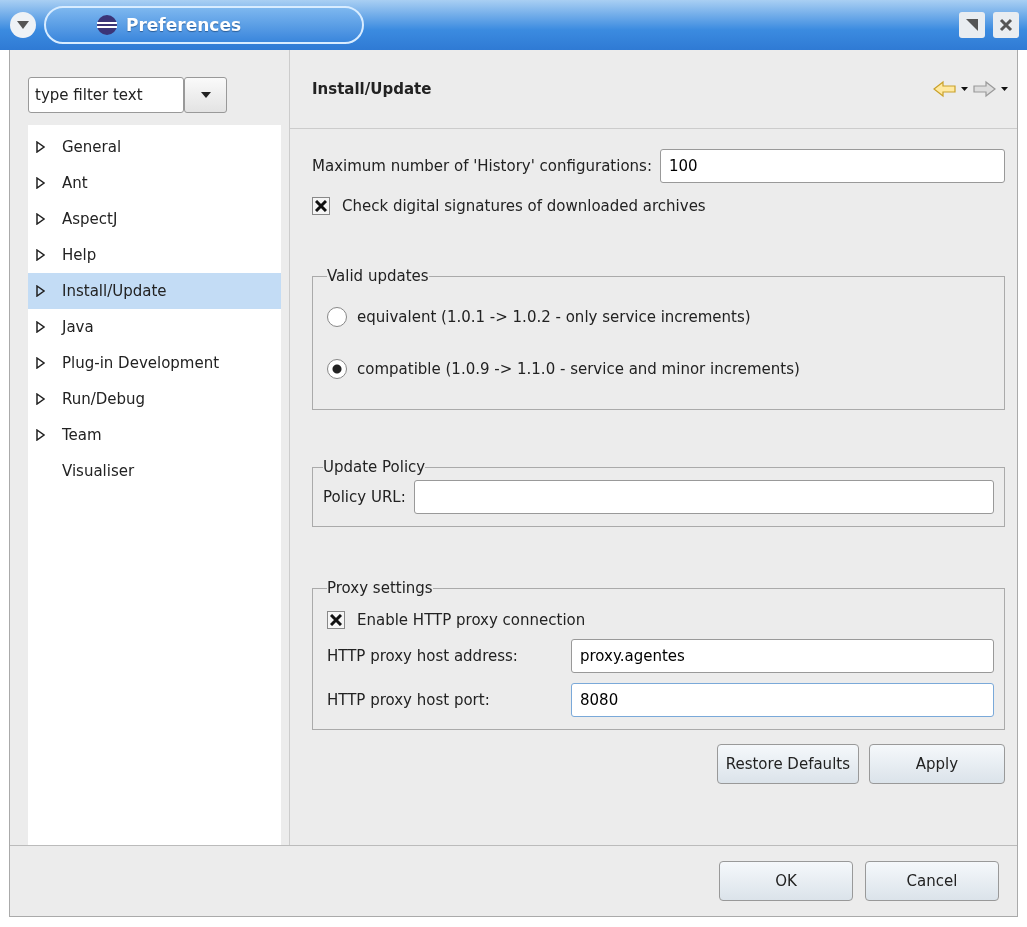 The width and height of the screenshot is (1027, 927). Describe the element at coordinates (372, 89) in the screenshot. I see `page-title: Install/Update` at that location.